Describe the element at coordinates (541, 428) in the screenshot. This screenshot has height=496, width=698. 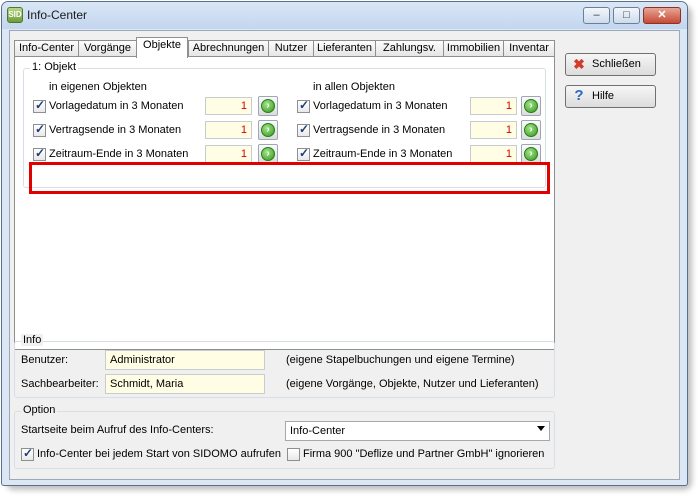
I see `chevron-down-icon` at that location.